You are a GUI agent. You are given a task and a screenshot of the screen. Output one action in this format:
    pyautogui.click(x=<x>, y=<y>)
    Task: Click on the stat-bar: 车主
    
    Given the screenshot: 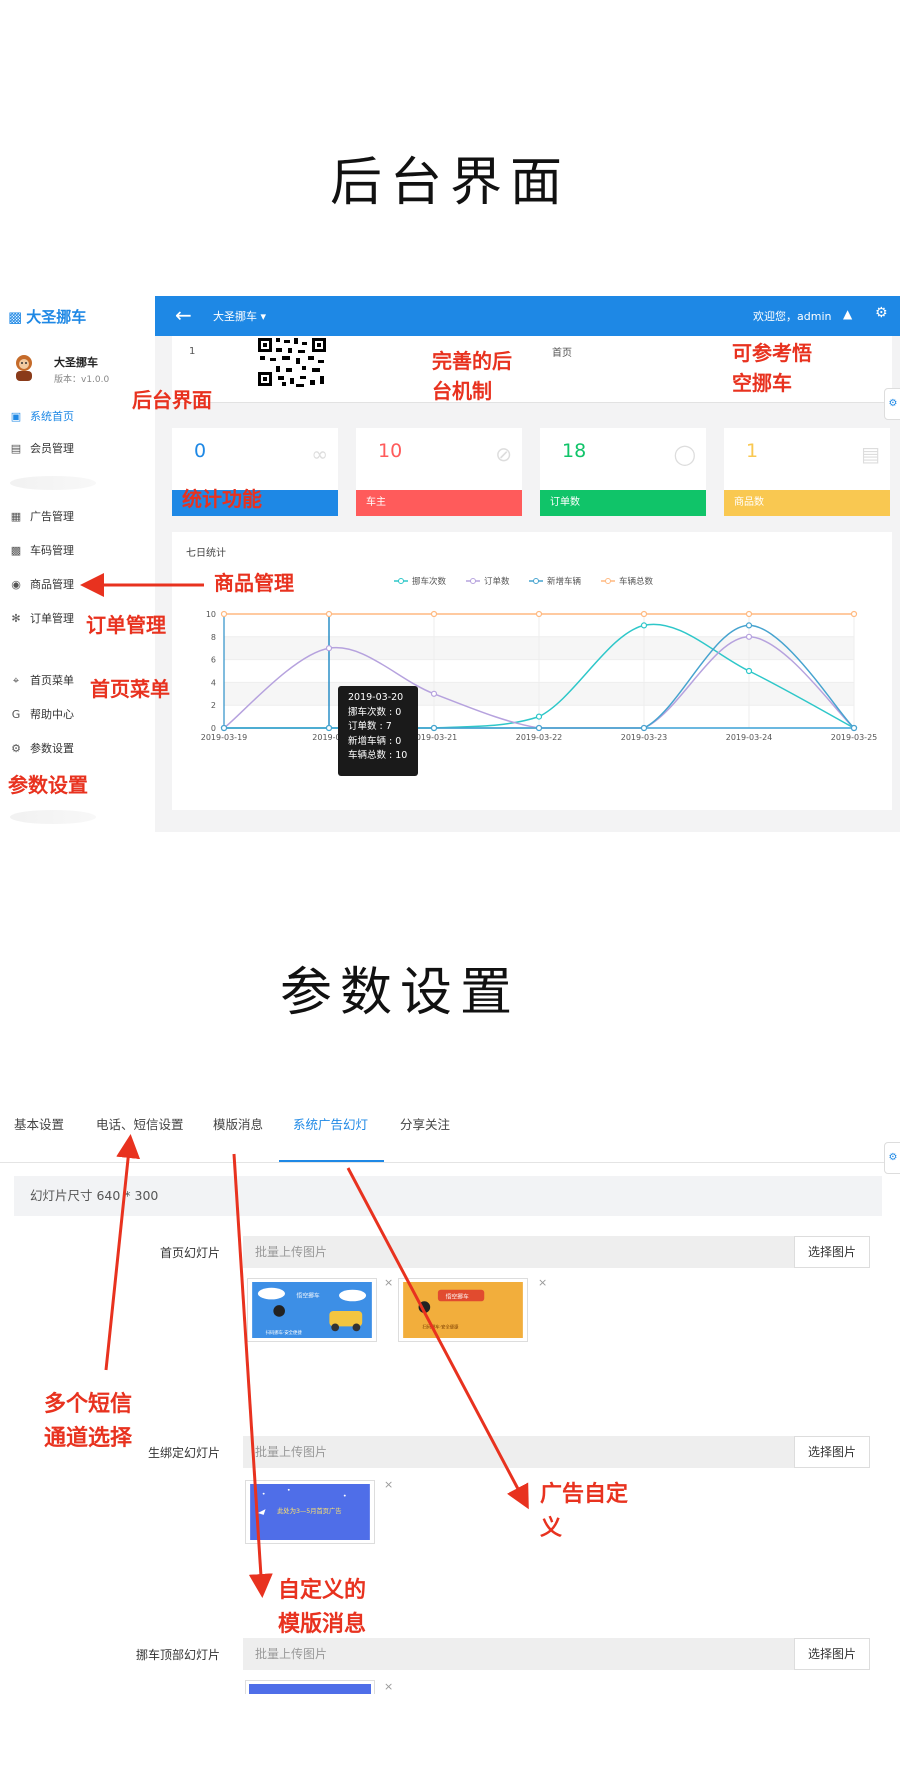 What is the action you would take?
    pyautogui.click(x=439, y=503)
    